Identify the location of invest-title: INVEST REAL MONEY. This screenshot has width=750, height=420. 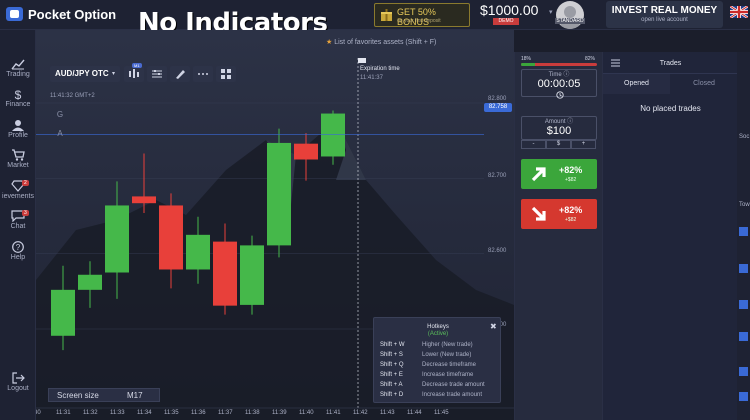
(664, 10).